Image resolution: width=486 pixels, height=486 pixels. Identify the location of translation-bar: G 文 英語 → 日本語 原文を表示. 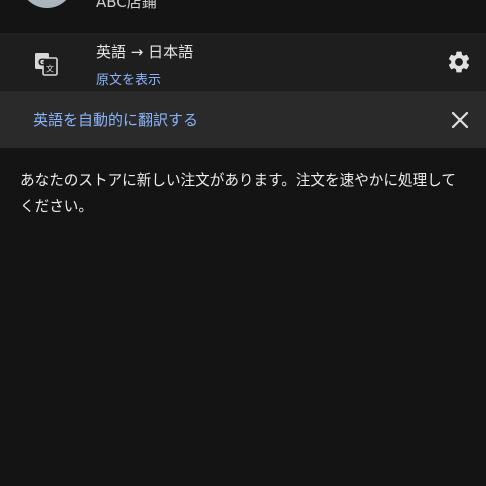
(243, 62).